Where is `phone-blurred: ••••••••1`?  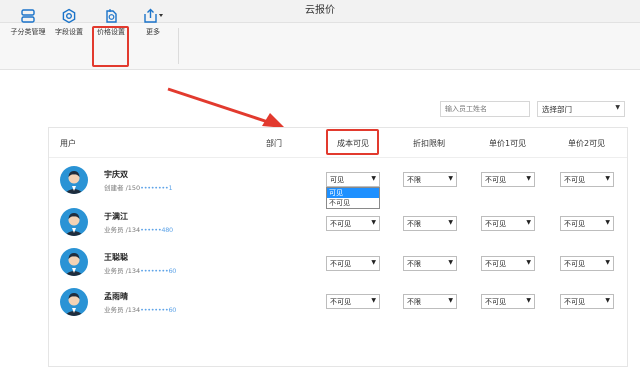
phone-blurred: ••••••••1 is located at coordinates (156, 188).